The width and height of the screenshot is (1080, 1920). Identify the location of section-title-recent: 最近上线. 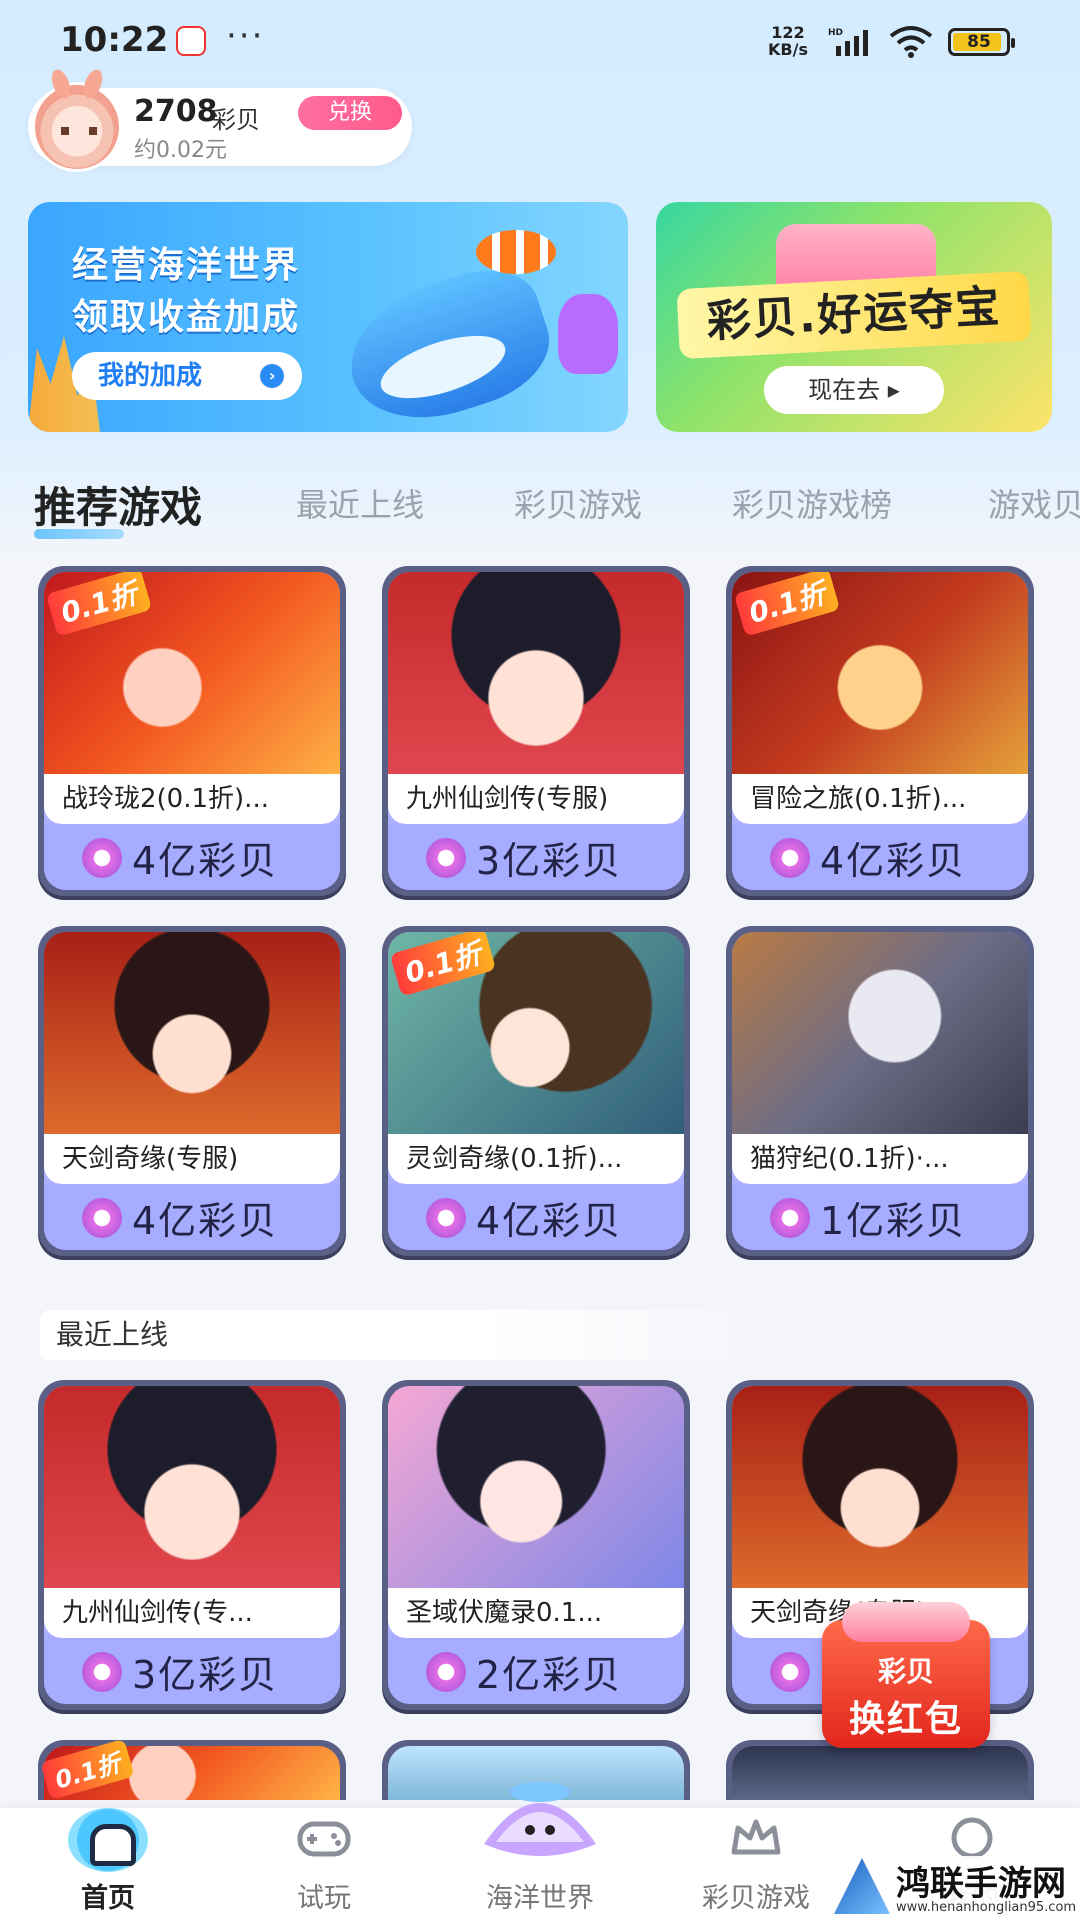
(410, 1335).